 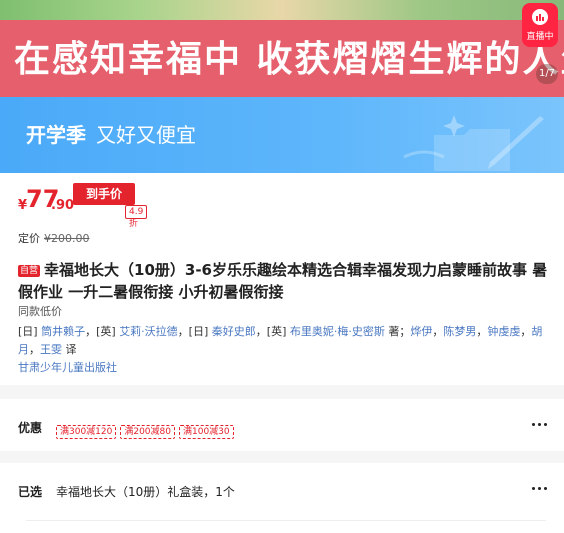 I want to click on live-icon, so click(x=540, y=17).